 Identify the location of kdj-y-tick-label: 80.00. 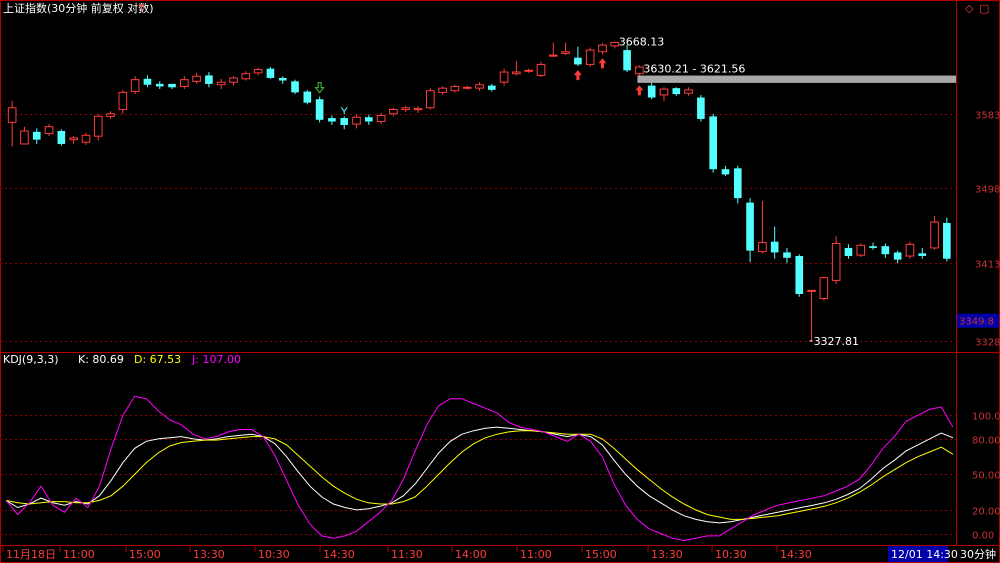
(986, 441).